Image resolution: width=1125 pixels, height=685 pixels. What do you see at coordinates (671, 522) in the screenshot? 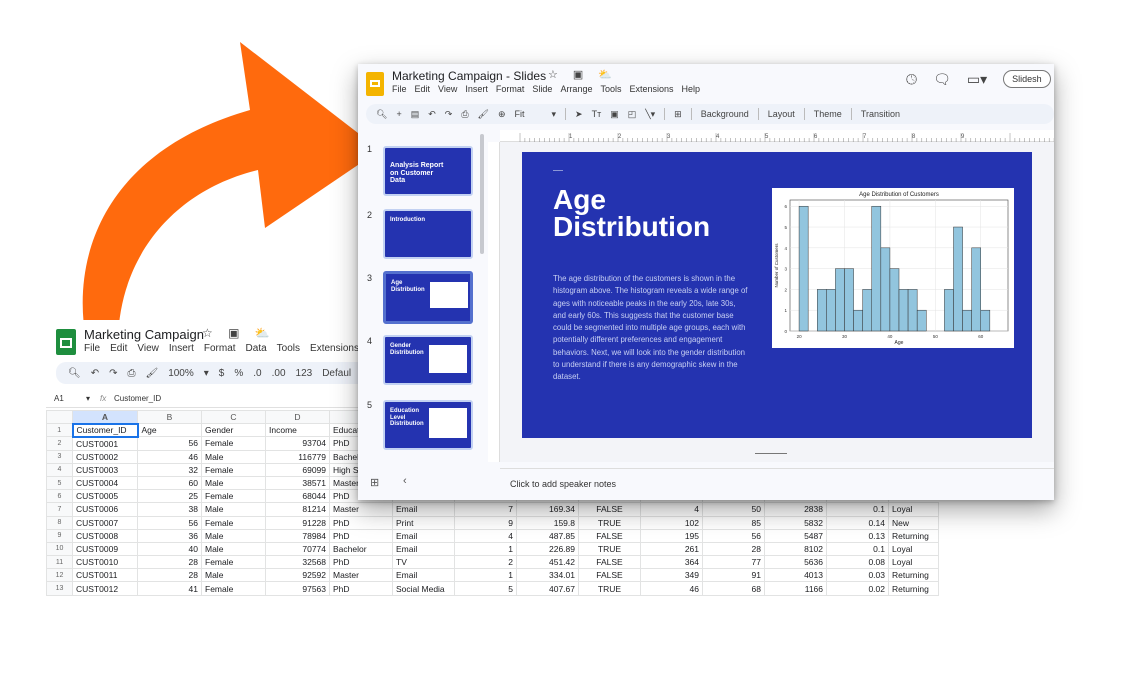
I see `table-cell: 102` at bounding box center [671, 522].